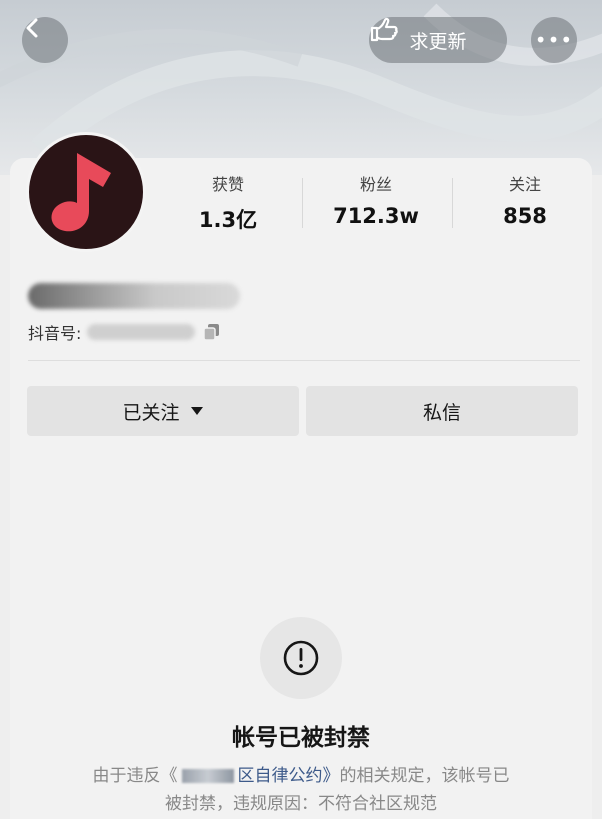  Describe the element at coordinates (197, 411) in the screenshot. I see `caret-down-icon` at that location.